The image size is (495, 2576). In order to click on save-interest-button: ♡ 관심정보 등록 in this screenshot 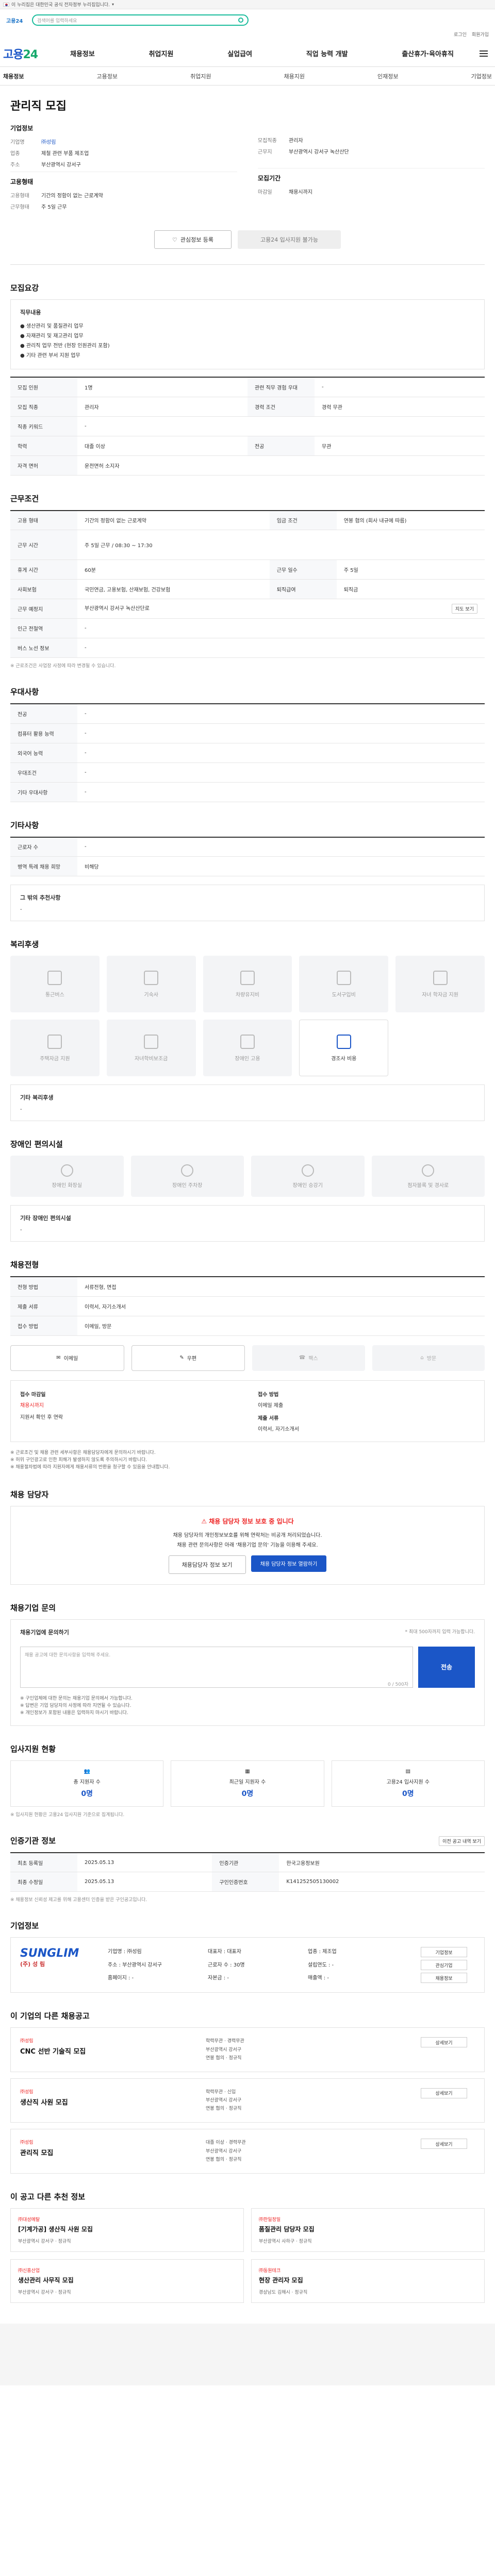, I will do `click(193, 239)`.